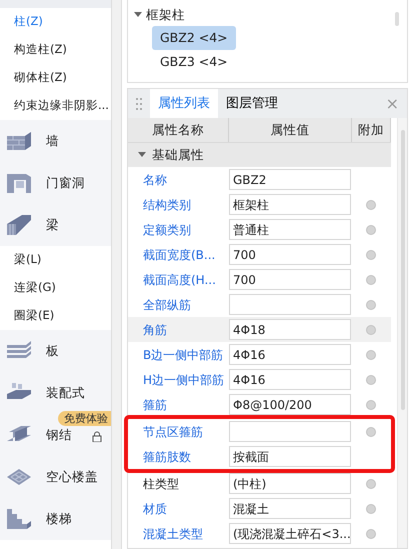 Image resolution: width=415 pixels, height=549 pixels. Describe the element at coordinates (19, 225) in the screenshot. I see `beam-icon` at that location.